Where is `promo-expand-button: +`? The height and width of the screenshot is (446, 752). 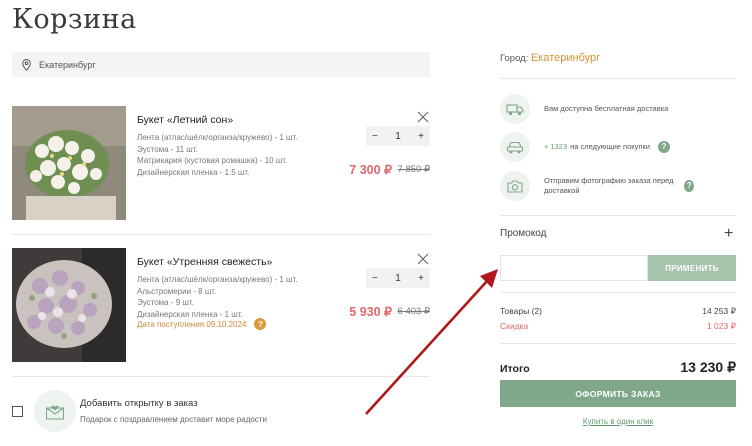
promo-expand-button: + is located at coordinates (728, 234).